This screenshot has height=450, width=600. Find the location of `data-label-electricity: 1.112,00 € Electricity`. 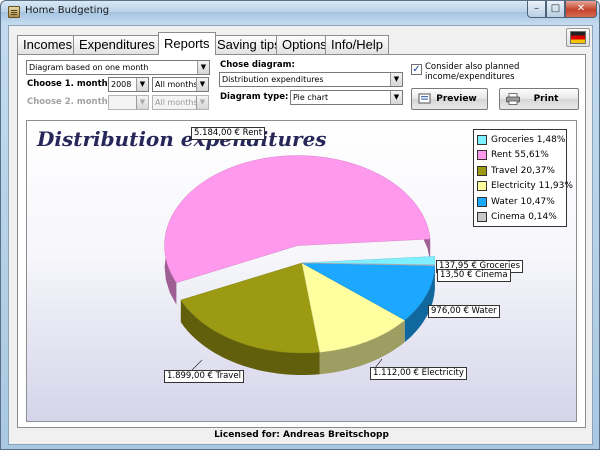

data-label-electricity: 1.112,00 € Electricity is located at coordinates (418, 373).